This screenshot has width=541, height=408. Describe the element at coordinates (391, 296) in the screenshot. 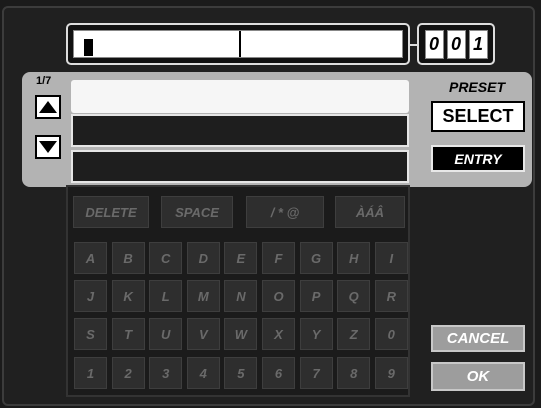

I see `key-r: R` at that location.